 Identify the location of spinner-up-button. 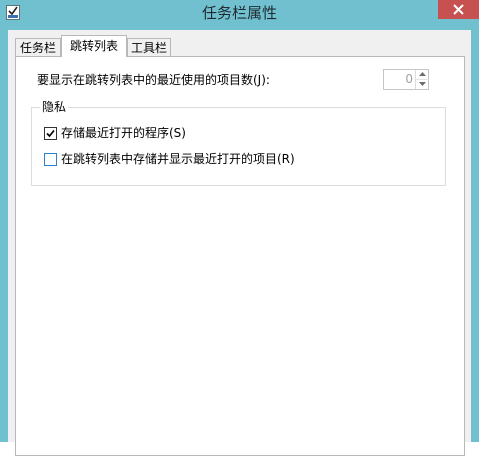
(422, 75).